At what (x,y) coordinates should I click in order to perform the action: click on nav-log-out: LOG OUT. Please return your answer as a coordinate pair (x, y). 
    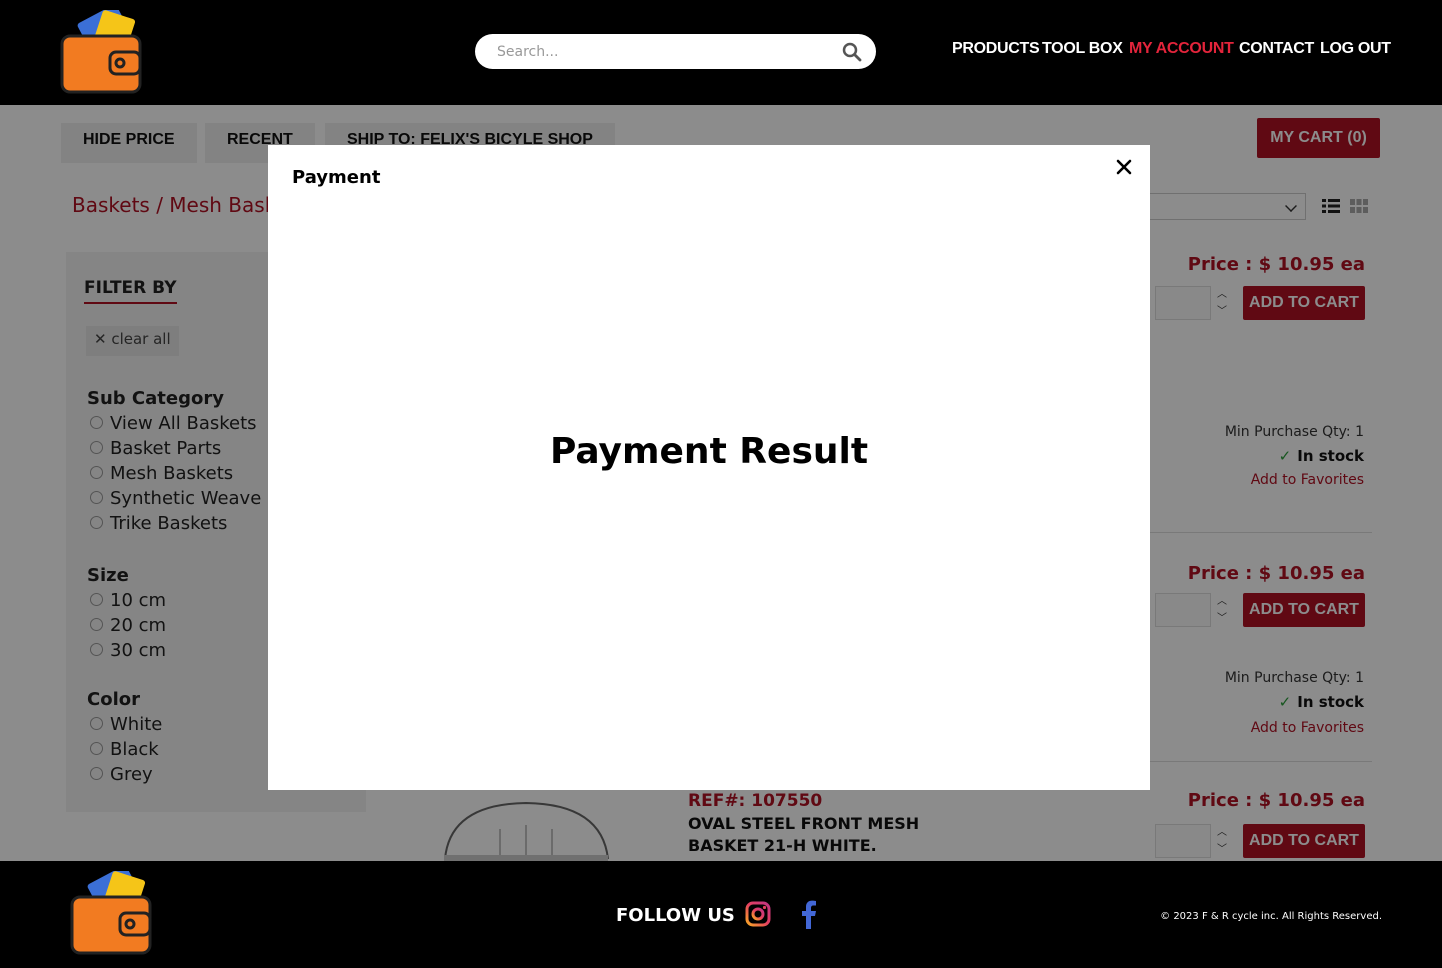
    Looking at the image, I should click on (1355, 52).